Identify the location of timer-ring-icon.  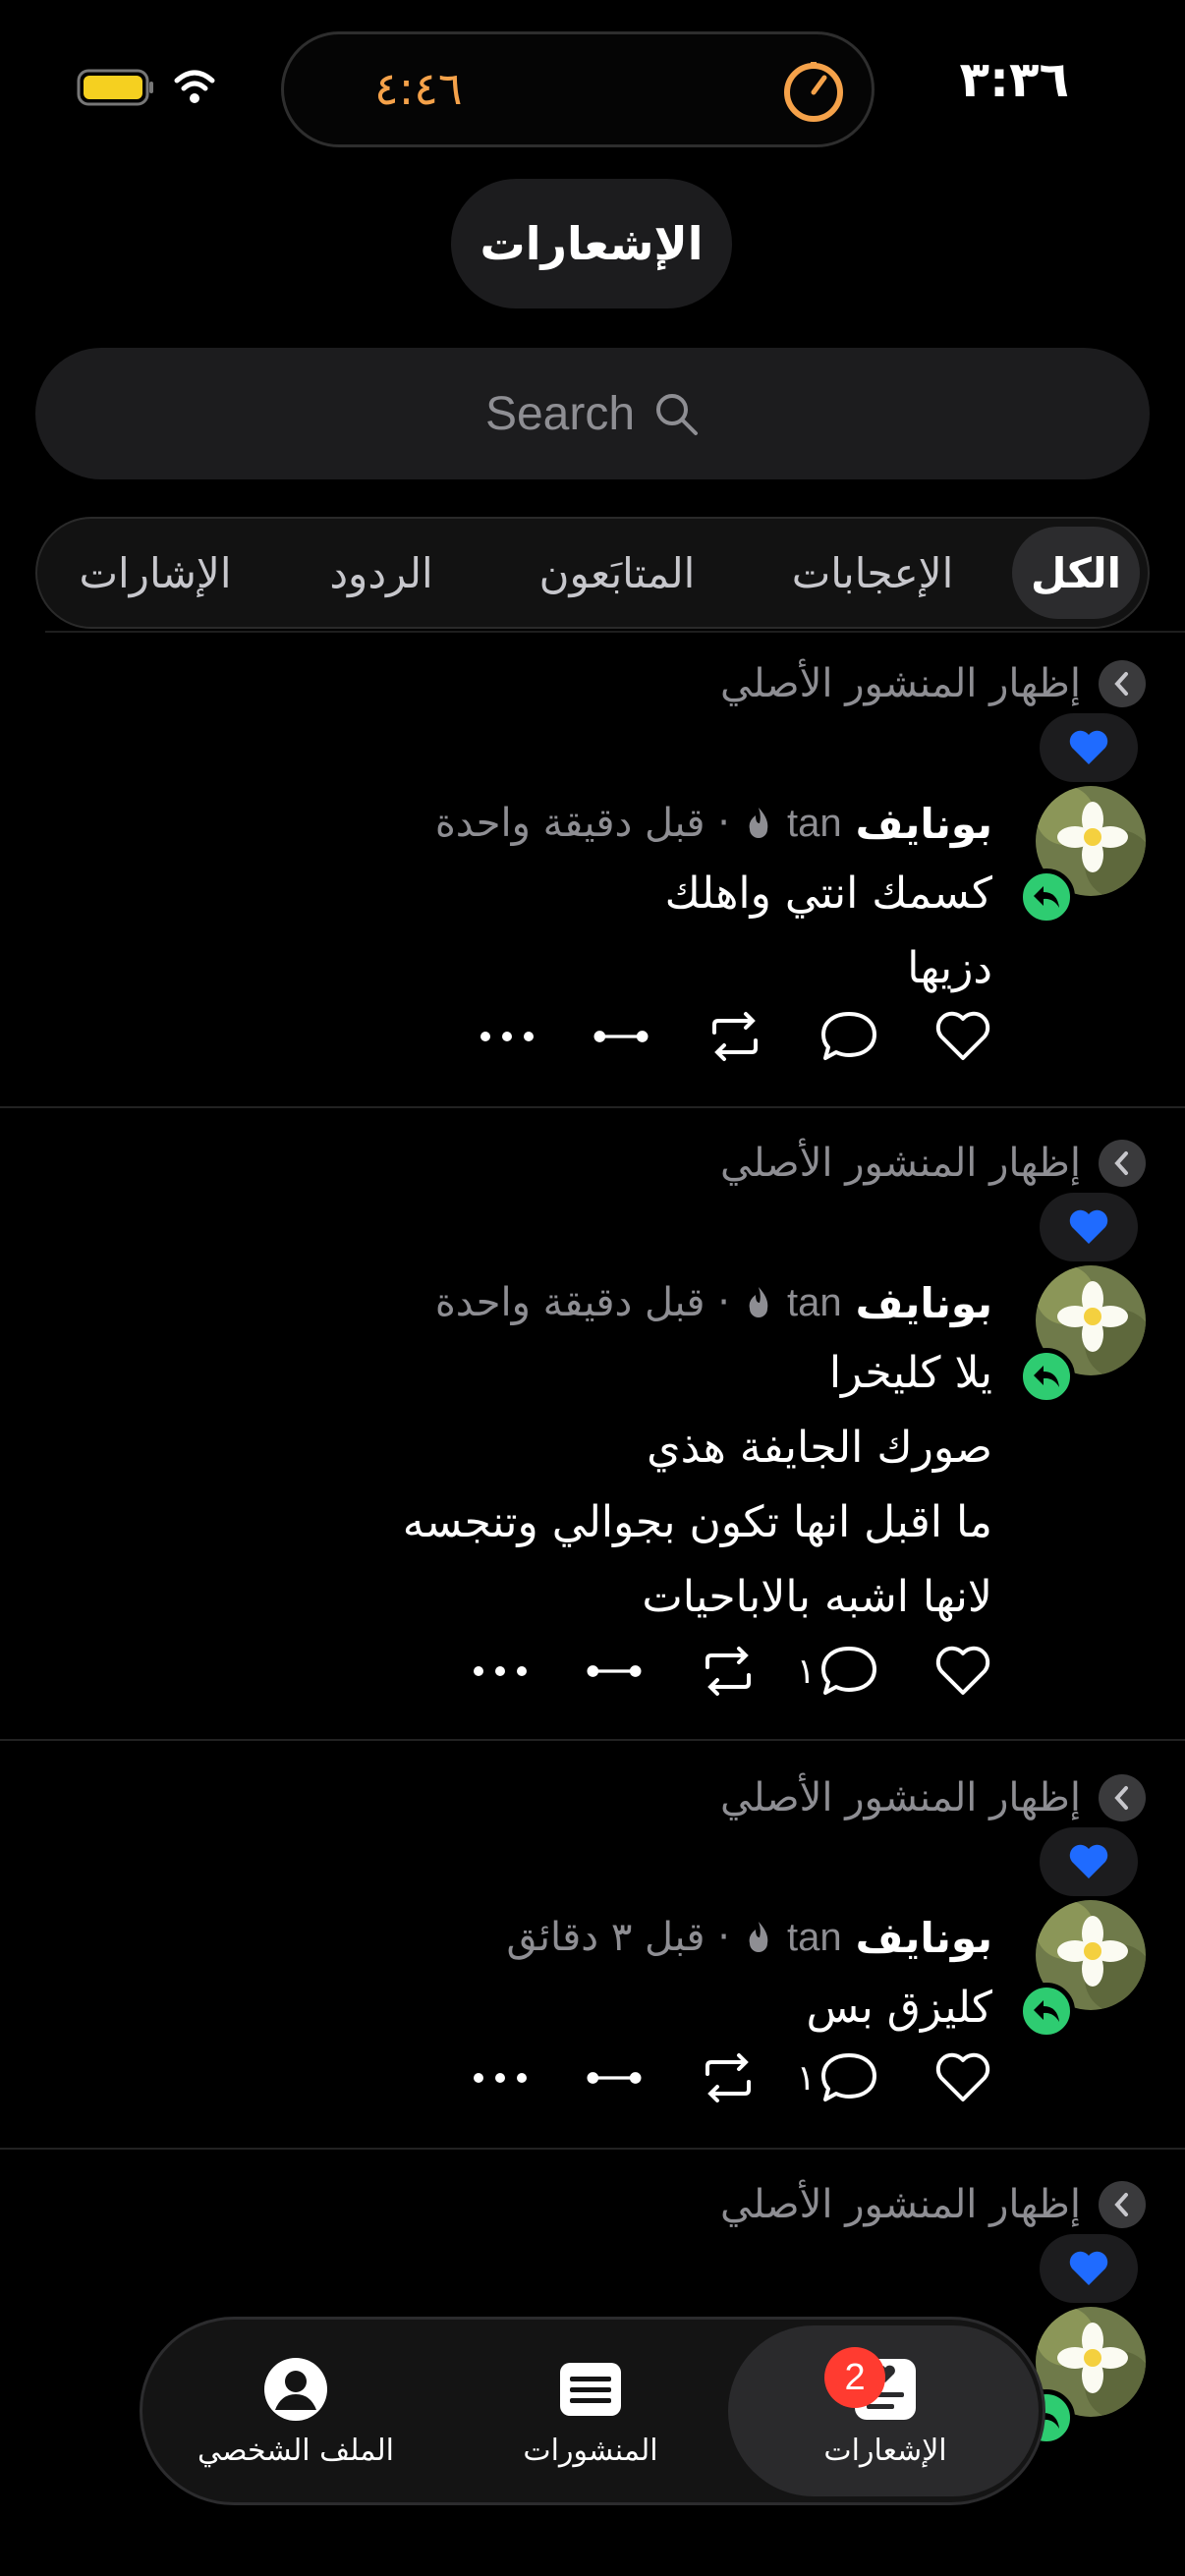
(814, 92).